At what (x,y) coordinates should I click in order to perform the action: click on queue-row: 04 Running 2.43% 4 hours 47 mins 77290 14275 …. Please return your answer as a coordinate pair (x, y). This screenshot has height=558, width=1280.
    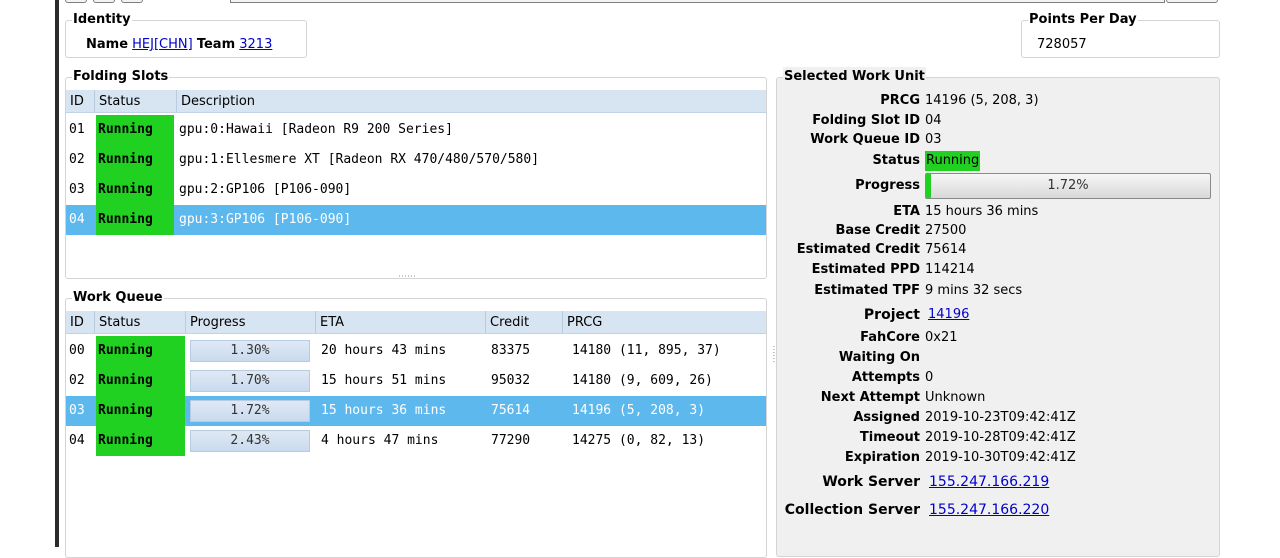
    Looking at the image, I should click on (416, 441).